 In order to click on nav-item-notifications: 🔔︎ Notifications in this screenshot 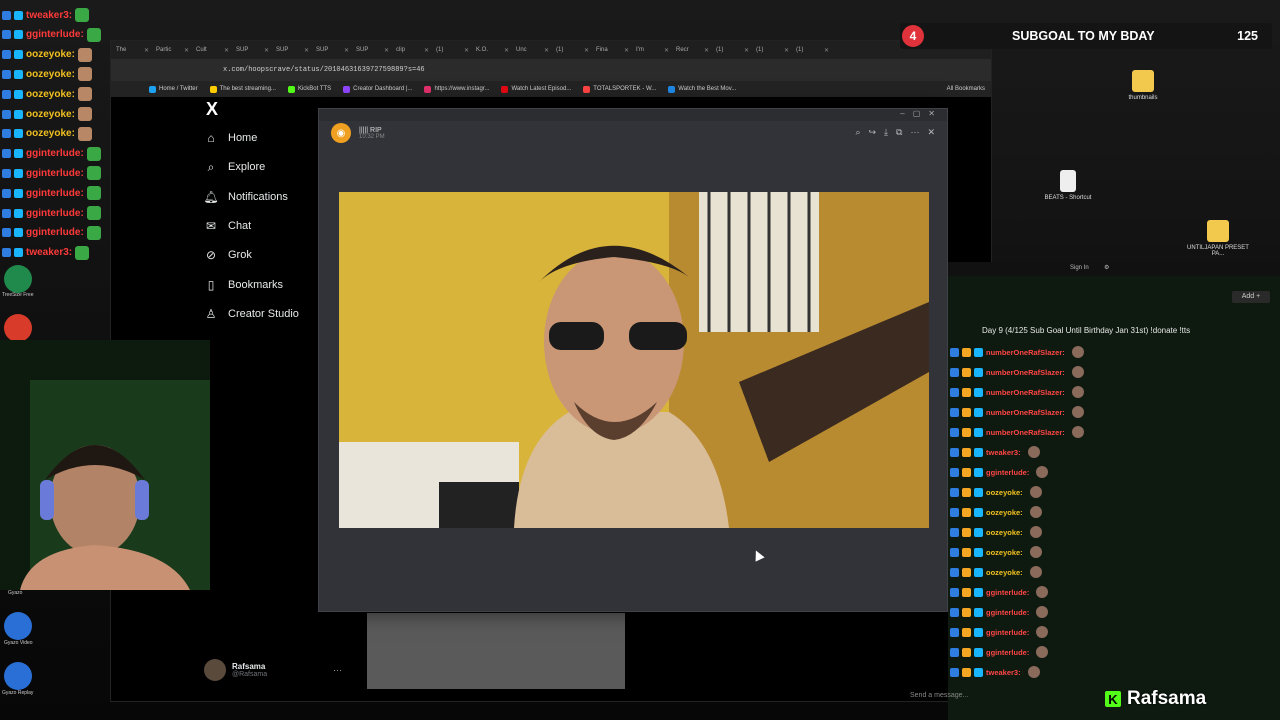, I will do `click(245, 197)`.